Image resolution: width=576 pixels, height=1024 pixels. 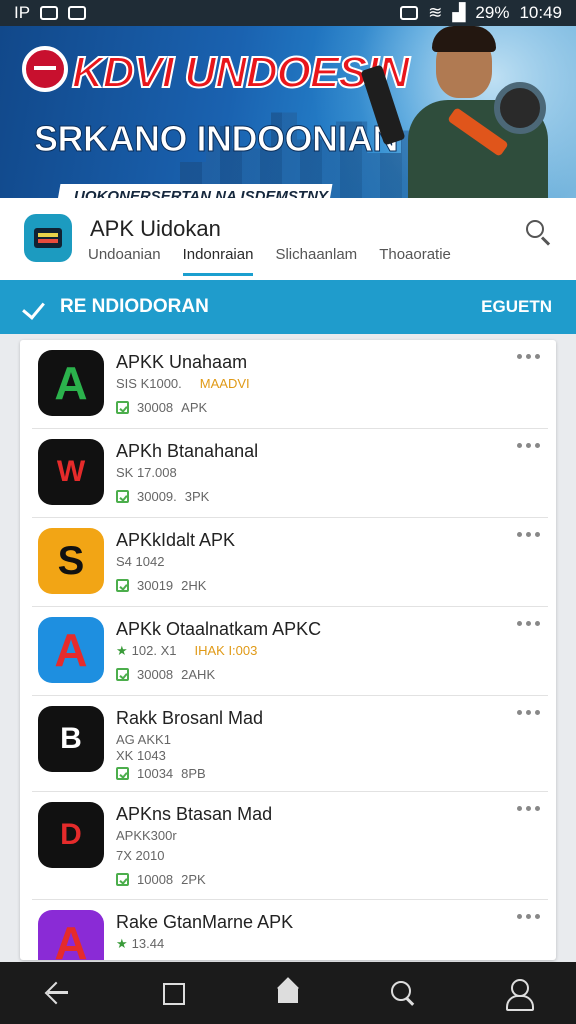 What do you see at coordinates (182, 362) in the screenshot?
I see `app-name: APKK Unahaam` at bounding box center [182, 362].